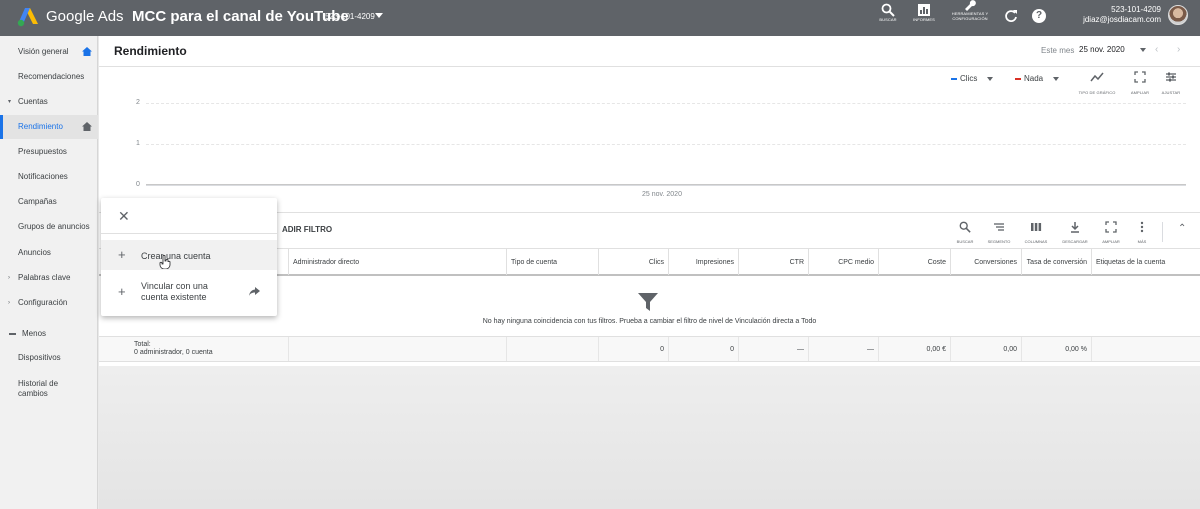 The height and width of the screenshot is (509, 1200). I want to click on chart-series-line, so click(666, 184).